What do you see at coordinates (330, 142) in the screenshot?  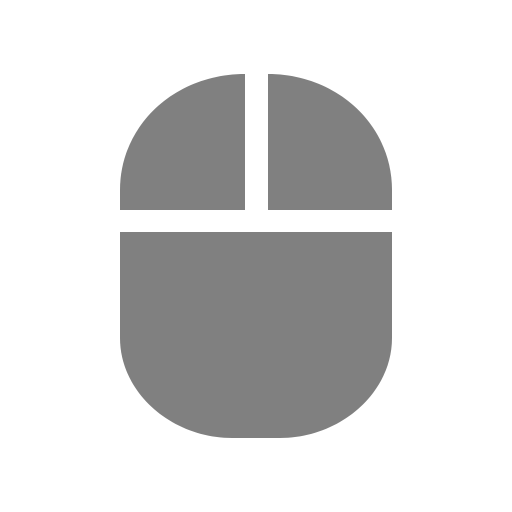 I see `right-button-shape` at bounding box center [330, 142].